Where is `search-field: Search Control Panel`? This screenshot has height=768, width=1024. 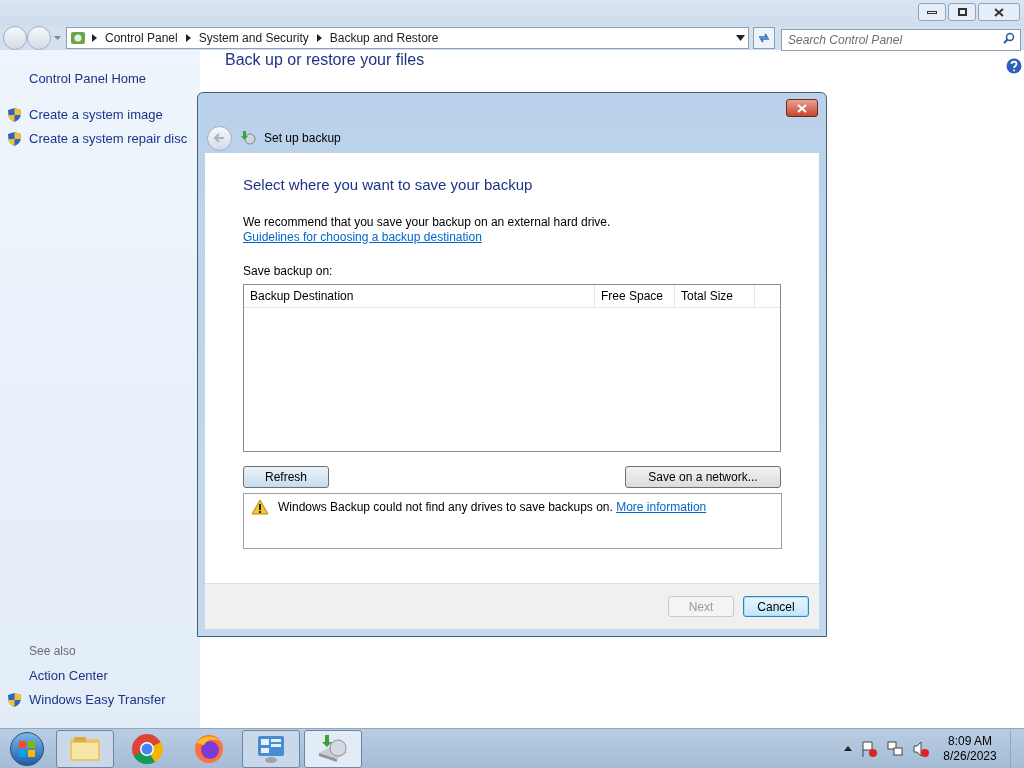
search-field: Search Control Panel is located at coordinates (901, 40).